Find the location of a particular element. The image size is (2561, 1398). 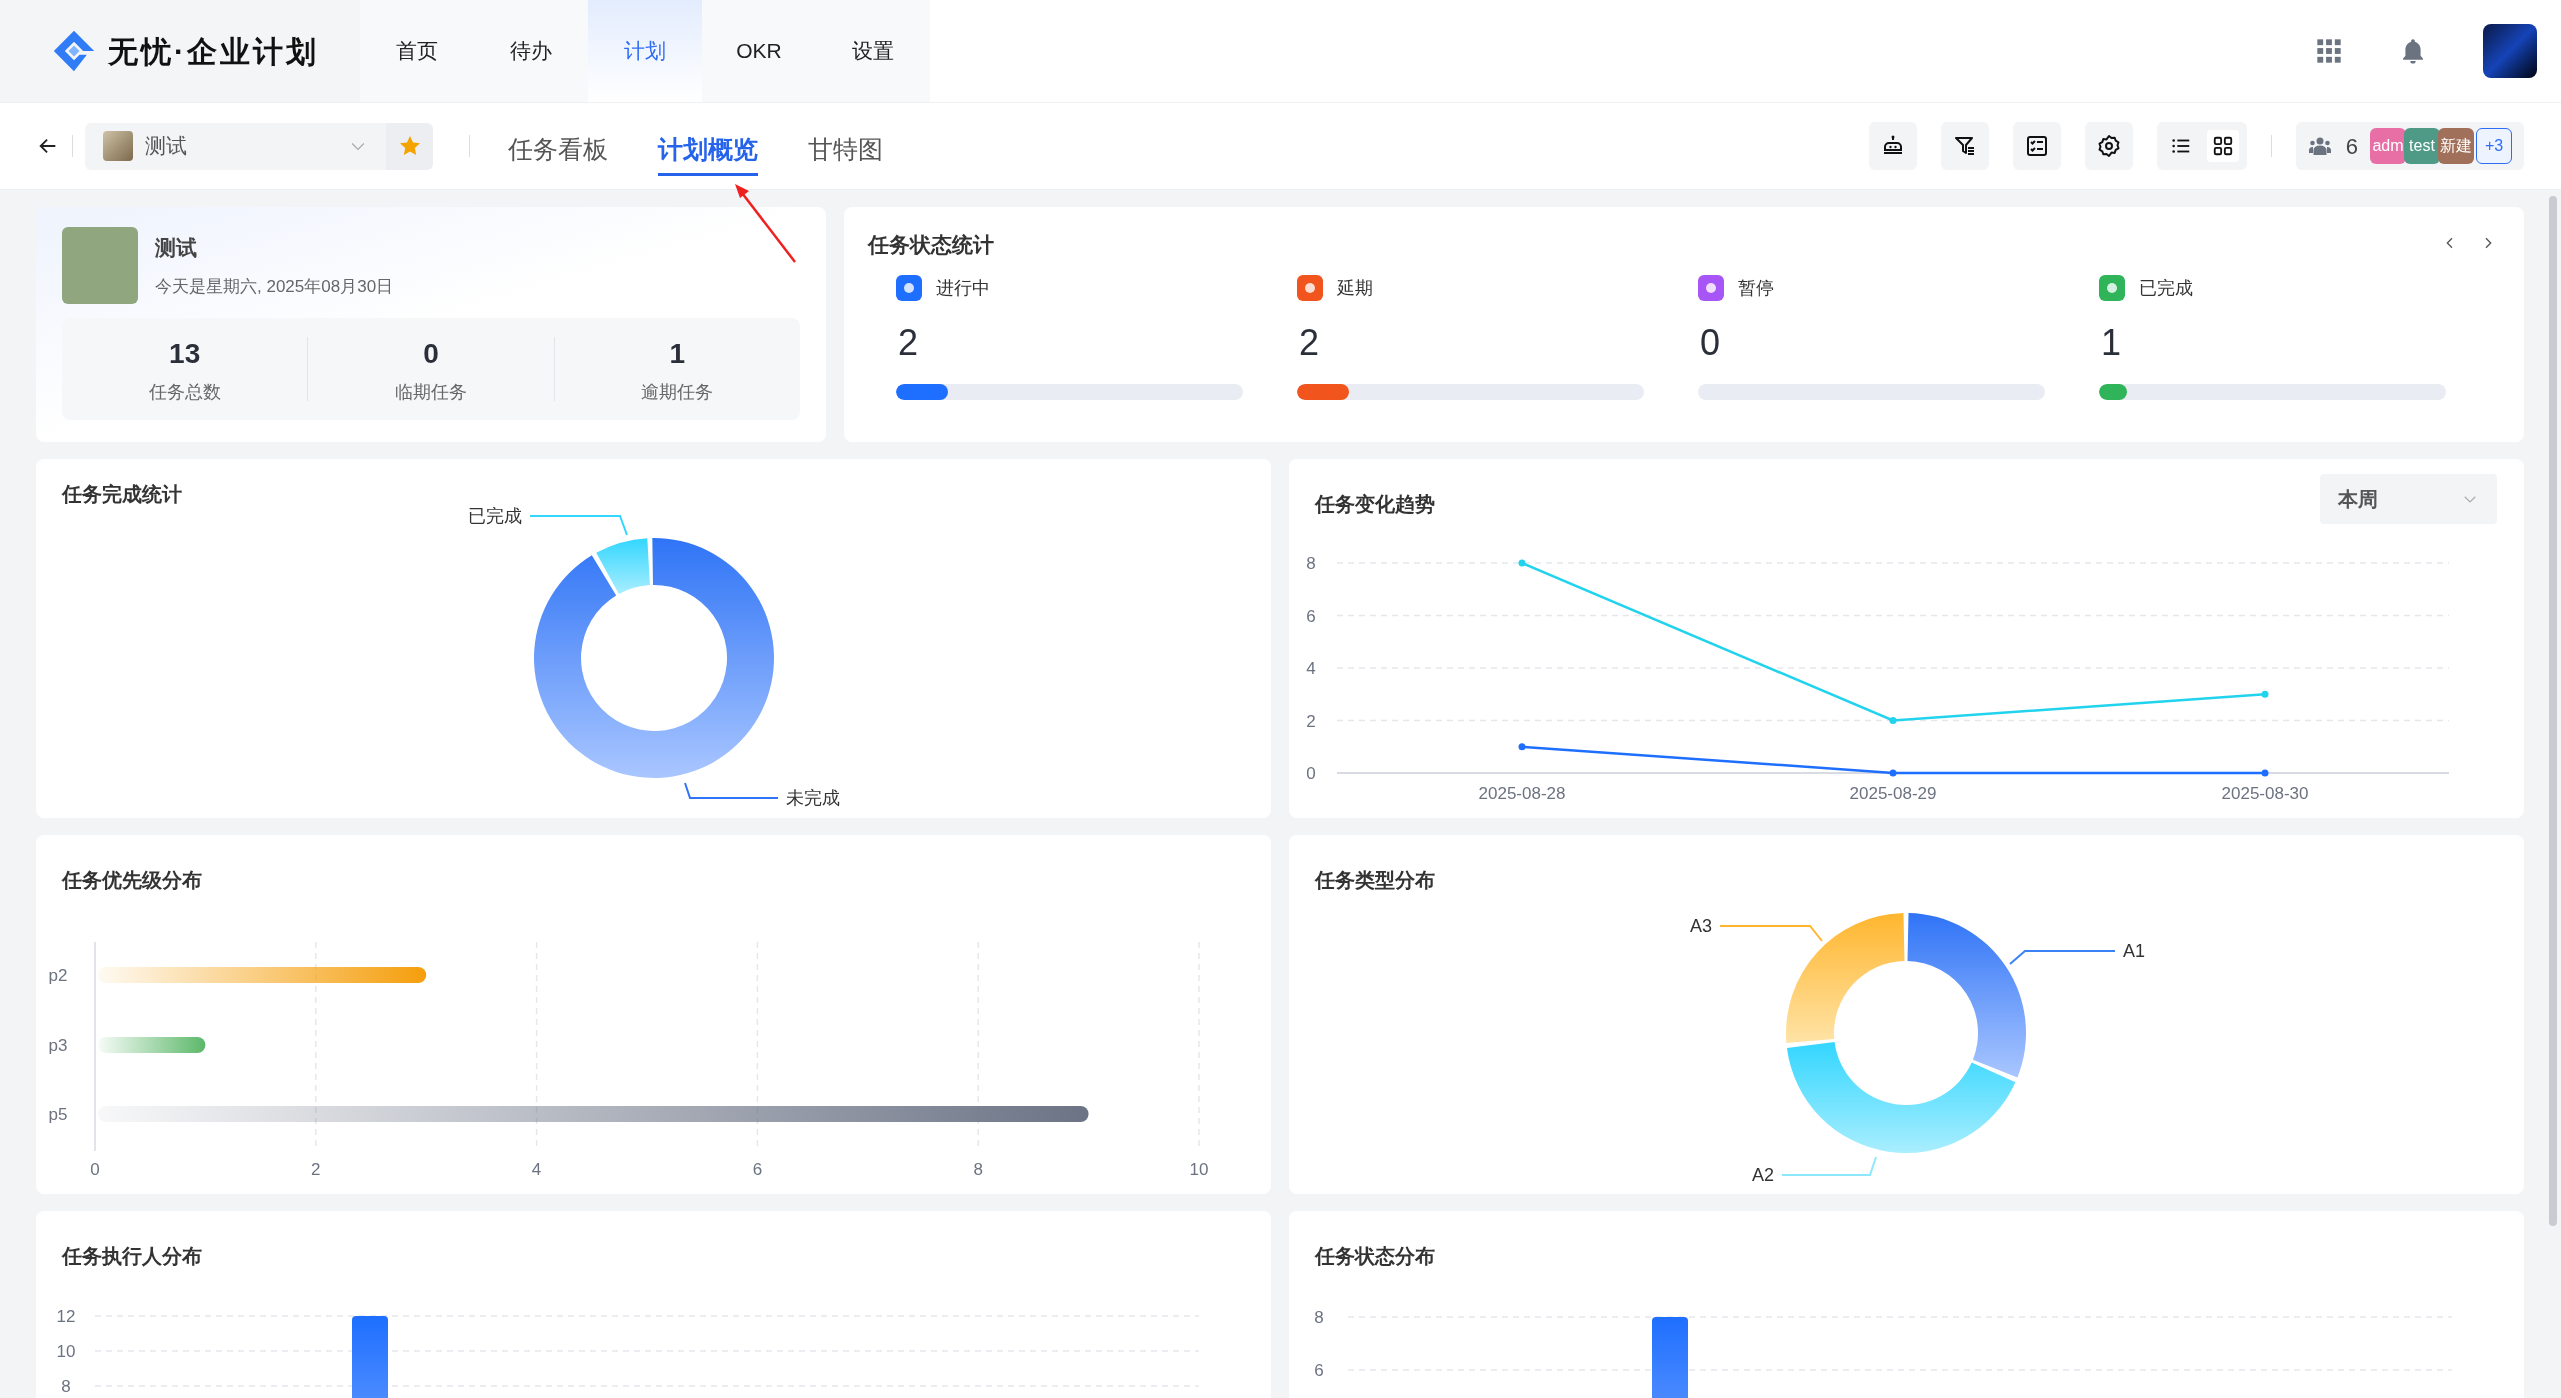

member-avatar: 新建 is located at coordinates (2456, 146).